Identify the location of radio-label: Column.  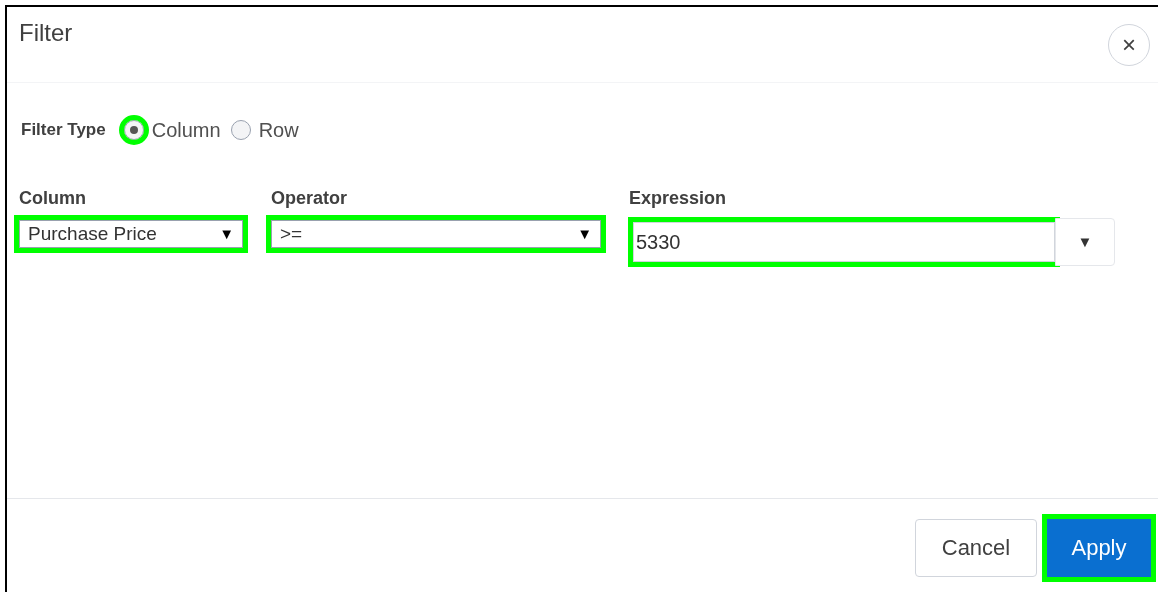
(186, 130).